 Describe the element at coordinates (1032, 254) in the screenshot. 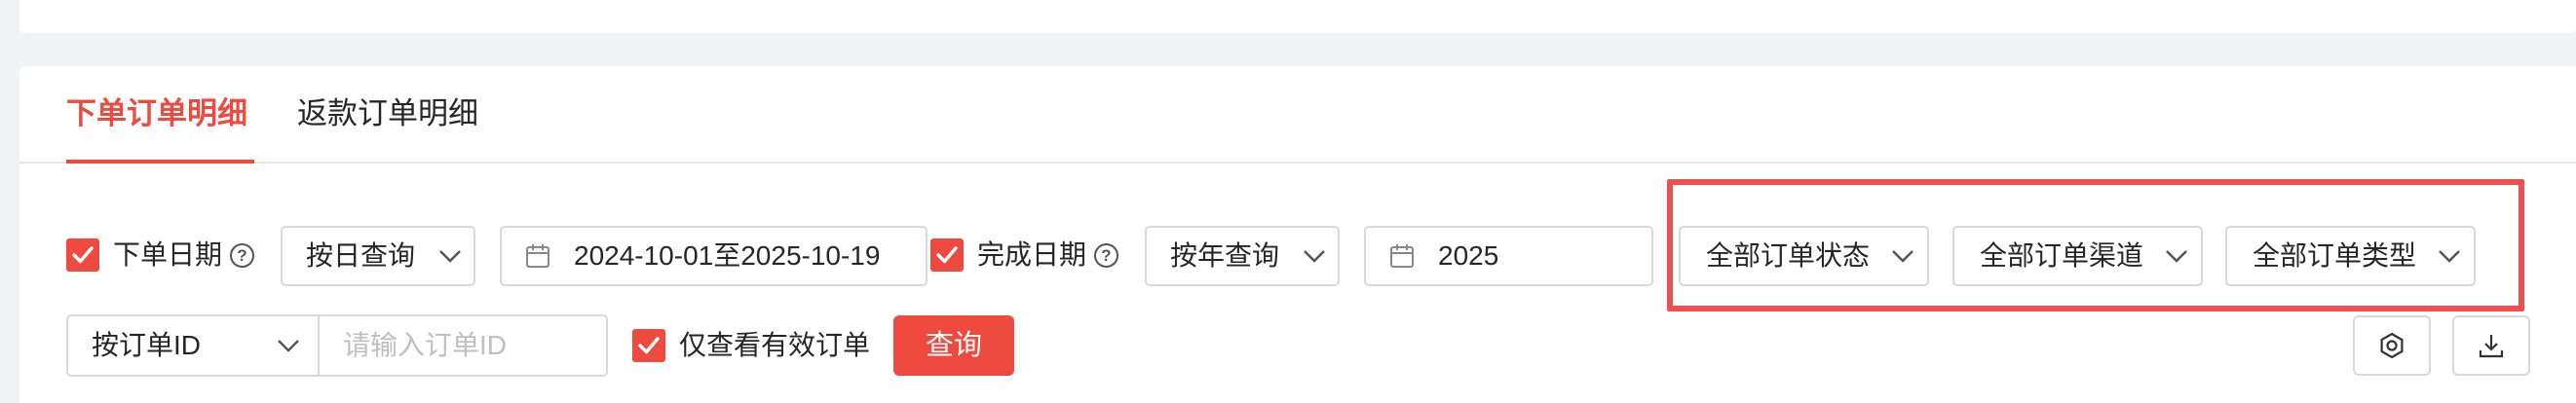

I see `finish-date-label: 完成日期` at that location.